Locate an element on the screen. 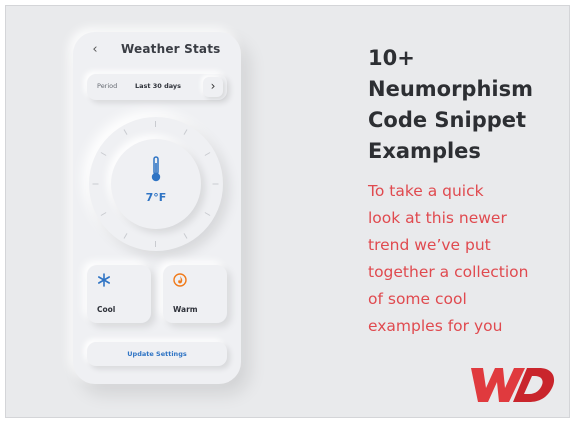  period-selector: Period Last 30 days › is located at coordinates (157, 87).